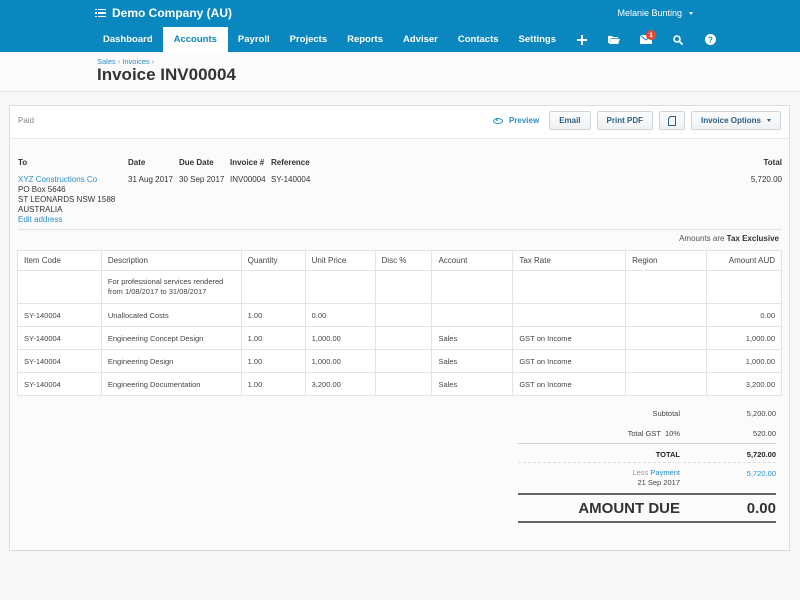  Describe the element at coordinates (764, 433) in the screenshot. I see `gst-value: 520.00` at that location.